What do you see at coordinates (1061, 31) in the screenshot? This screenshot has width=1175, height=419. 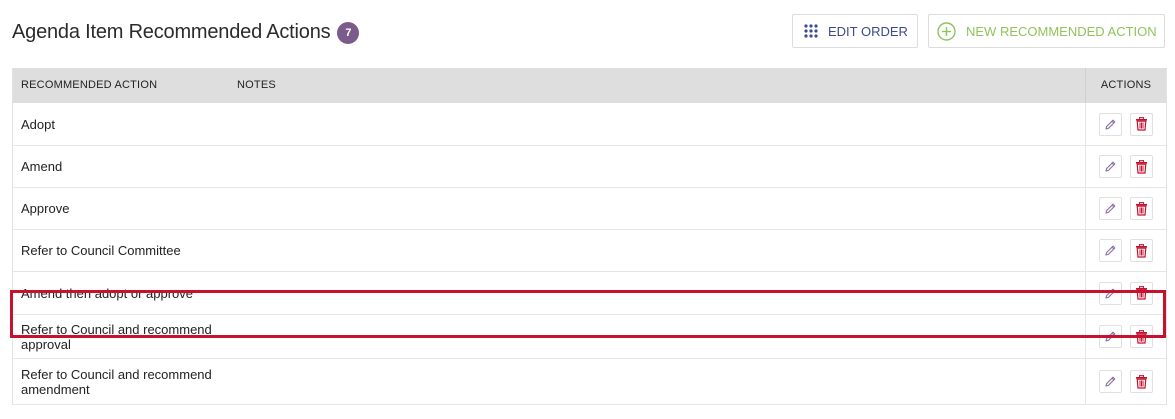 I see `new-recommended-action-label: NEW RECOMMENDED ACTION` at bounding box center [1061, 31].